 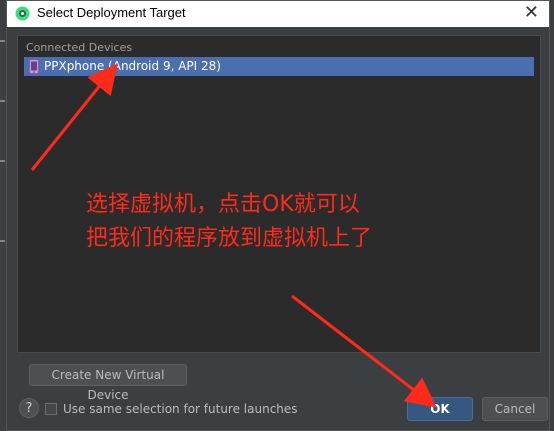 I want to click on annotation-line-1: 选择虚拟机，点击OK就可以, so click(x=223, y=204).